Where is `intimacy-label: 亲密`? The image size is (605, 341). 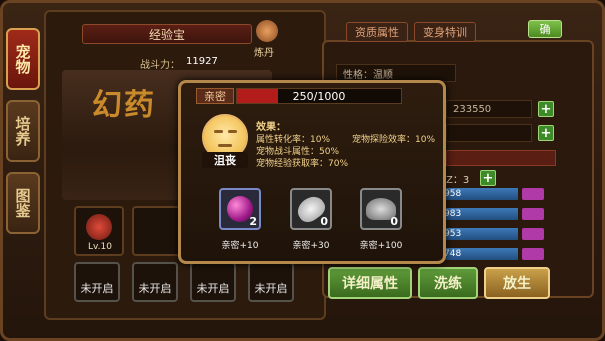
intimacy-label: 亲密 is located at coordinates (215, 96).